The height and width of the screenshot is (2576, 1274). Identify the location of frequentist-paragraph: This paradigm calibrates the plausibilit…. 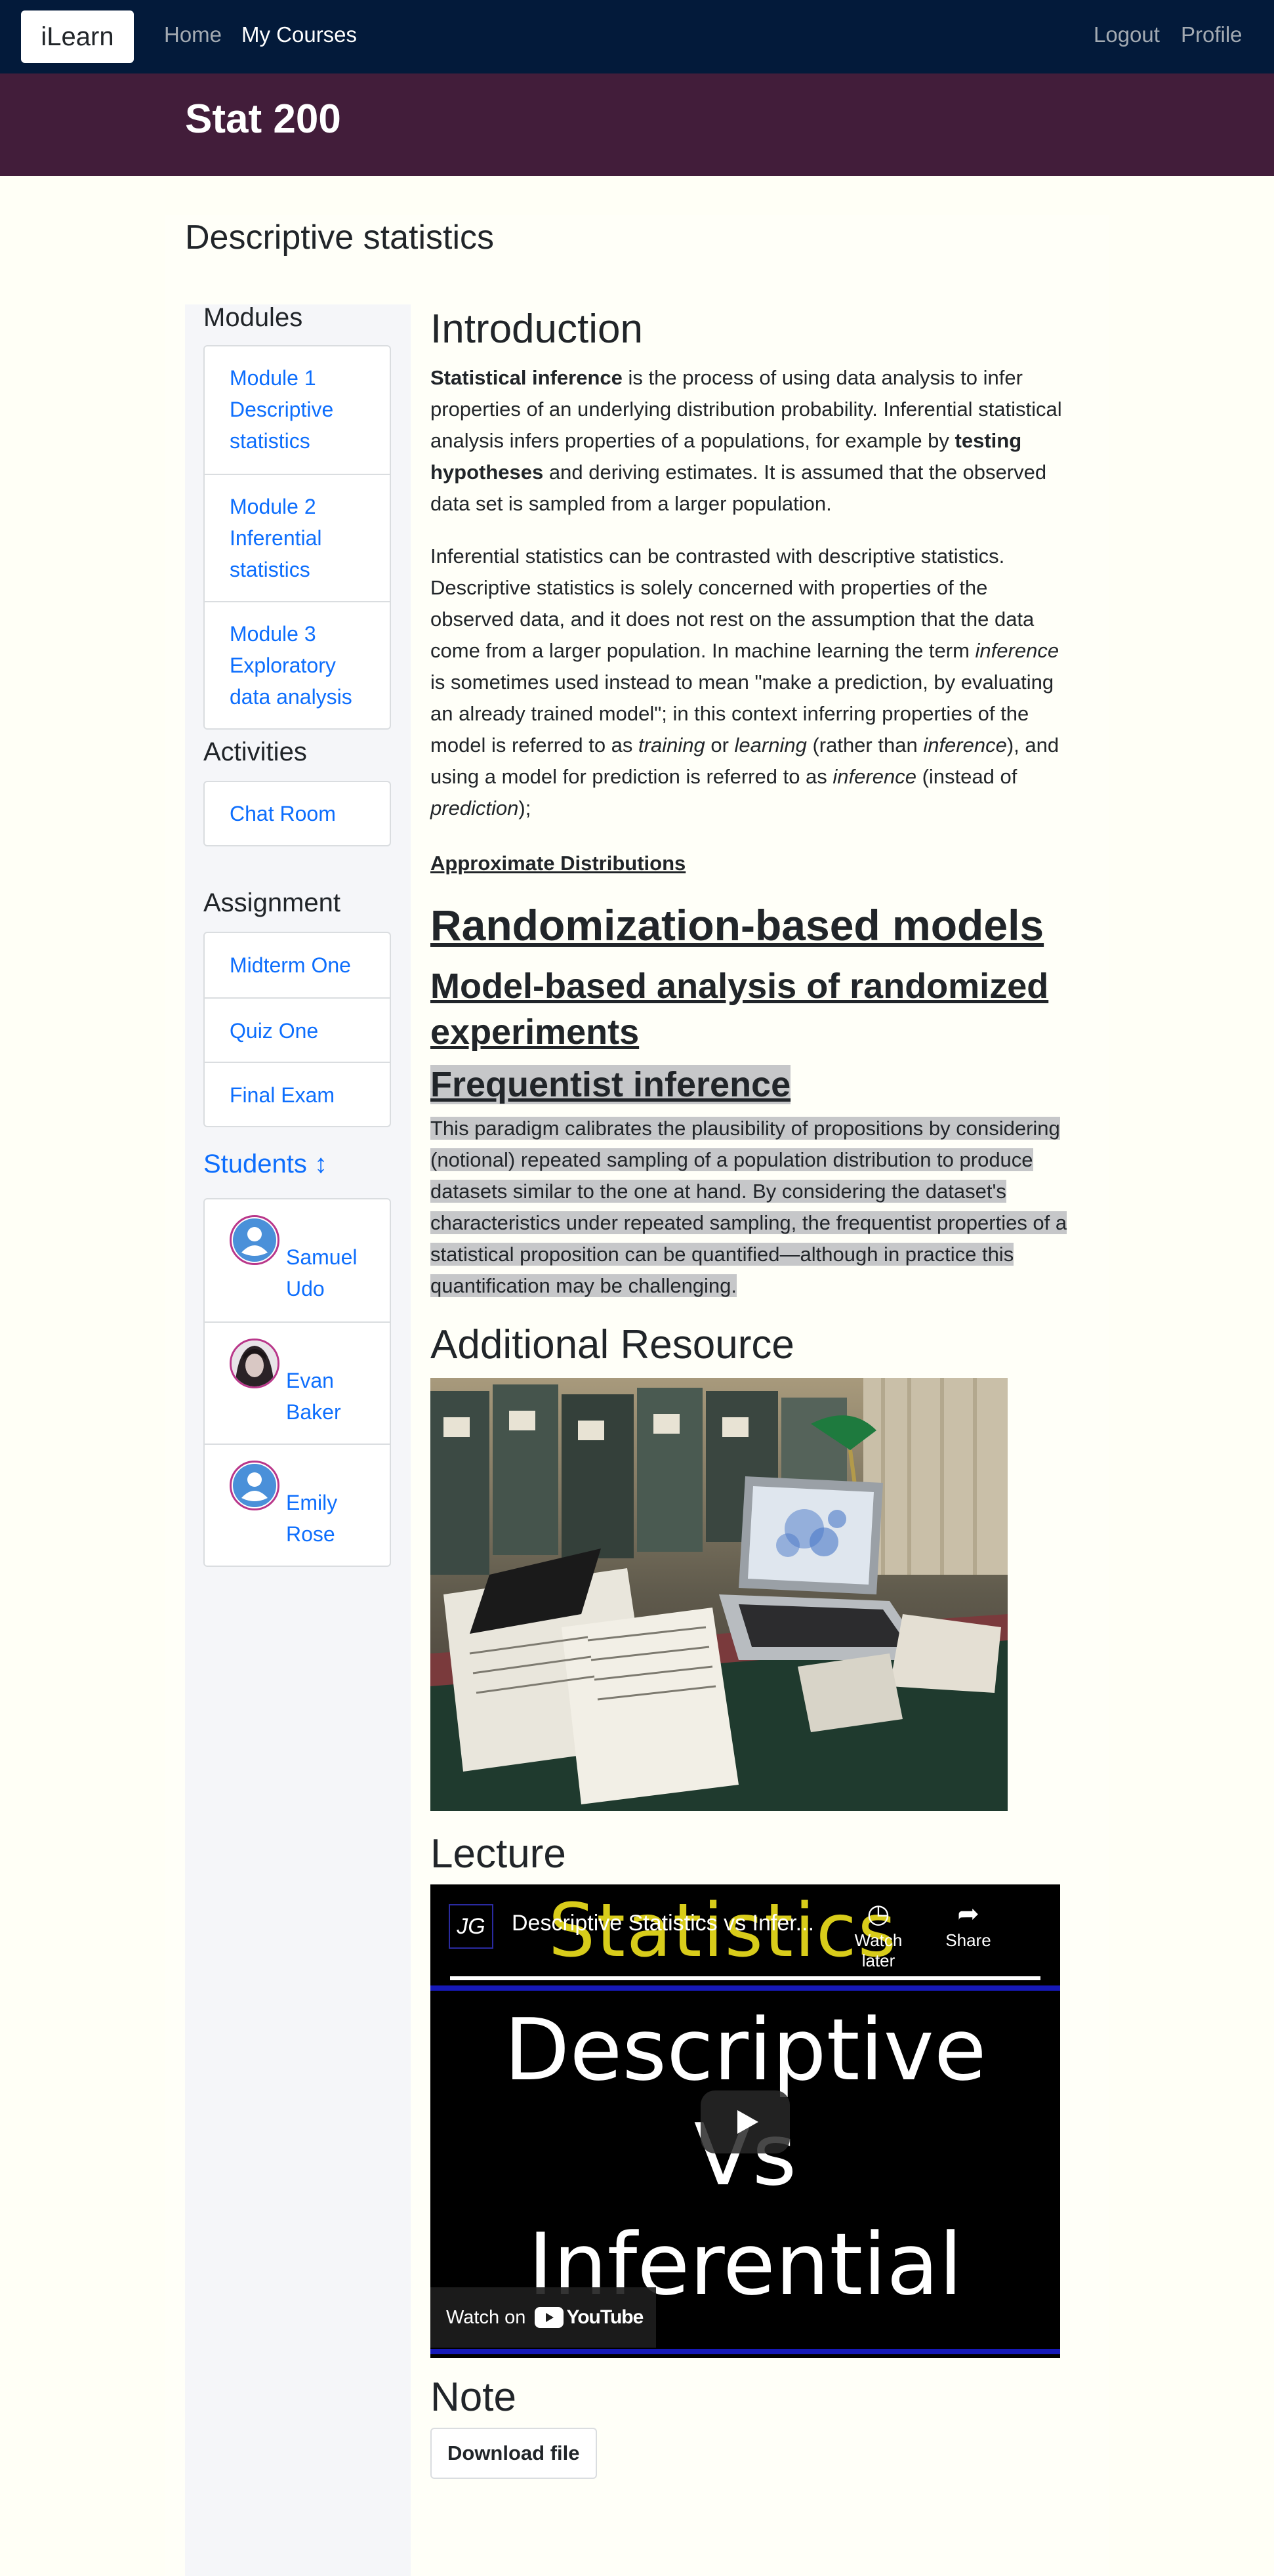
(751, 1207).